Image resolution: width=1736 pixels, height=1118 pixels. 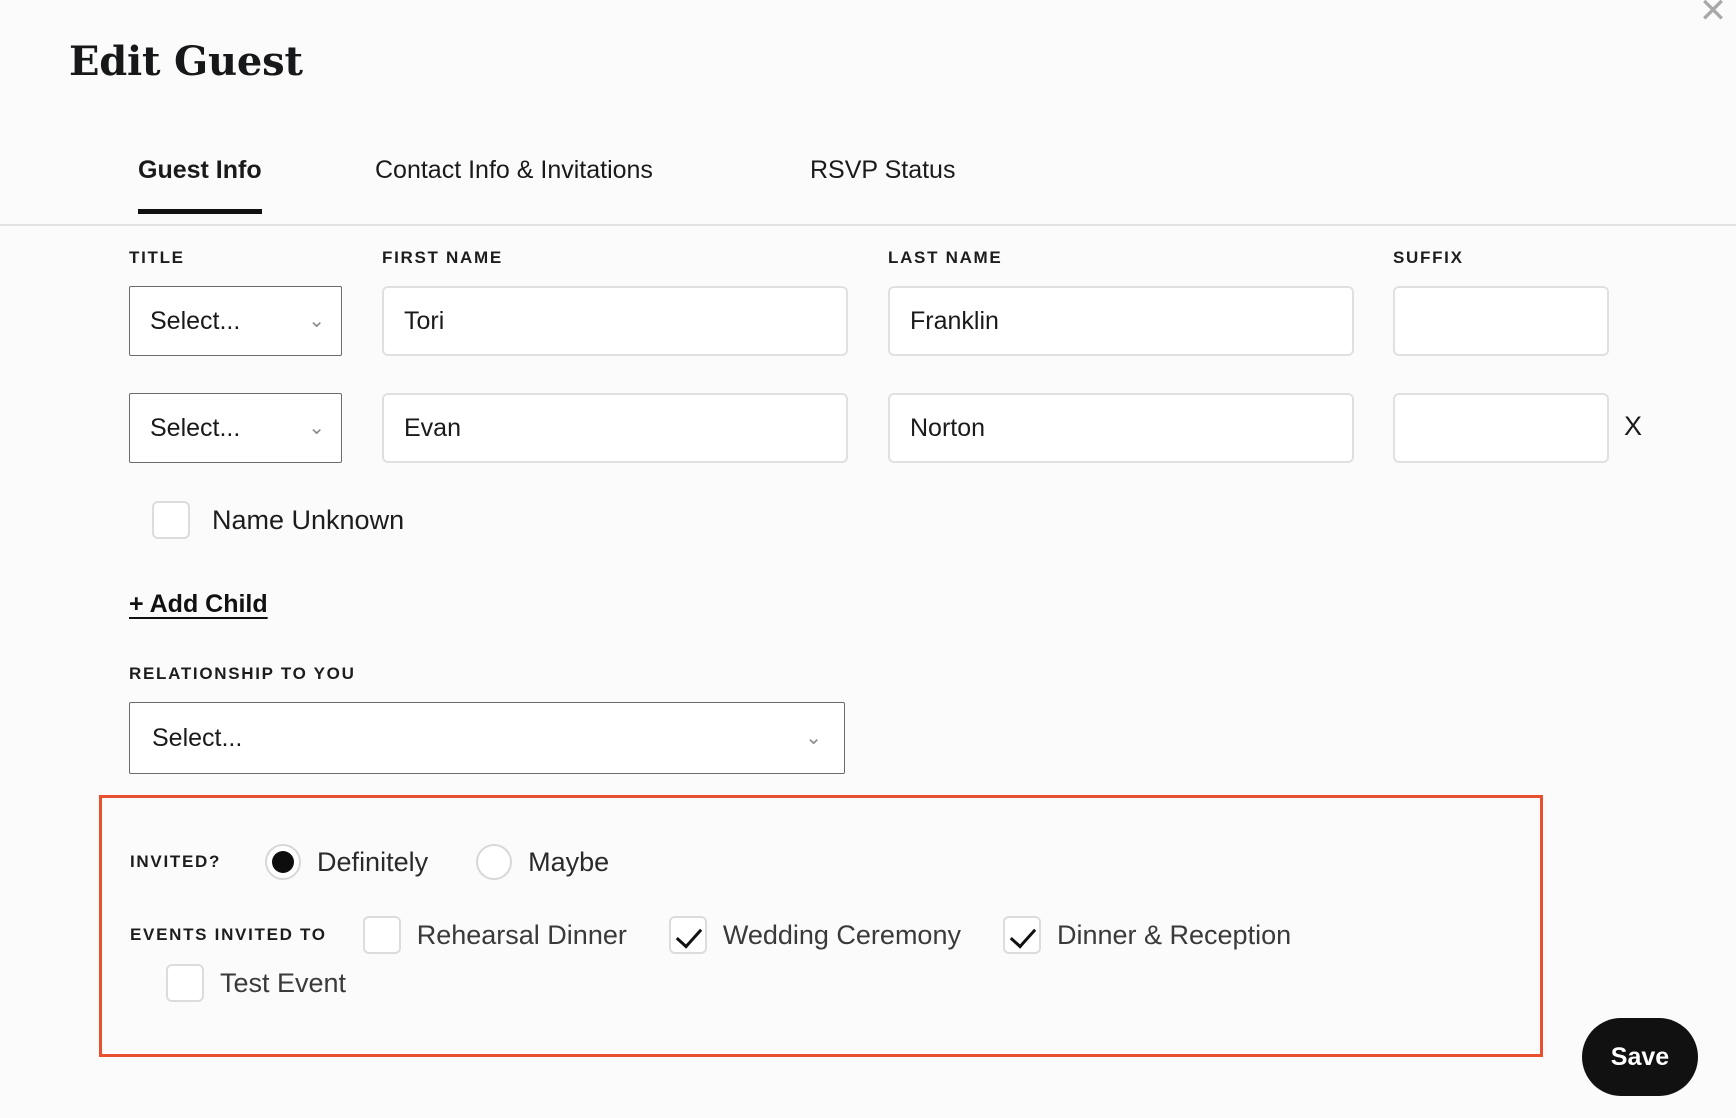 I want to click on invited-option-definitely: Definitely, so click(x=346, y=862).